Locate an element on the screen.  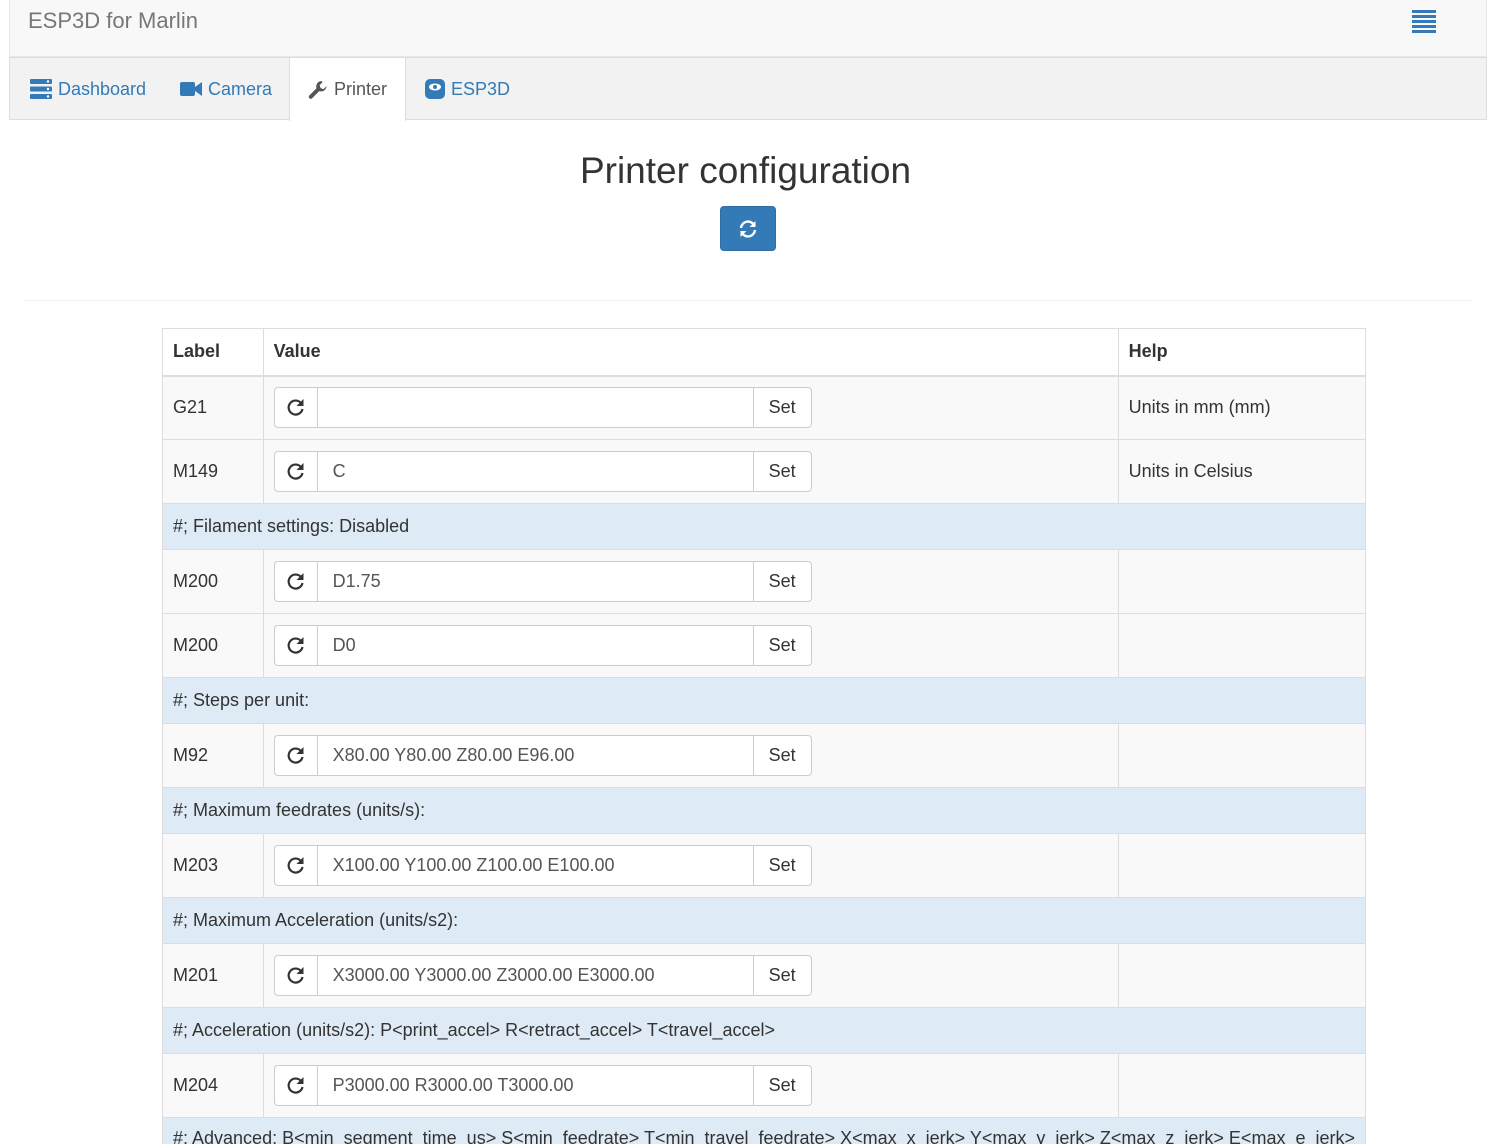
refresh-config-button is located at coordinates (748, 228).